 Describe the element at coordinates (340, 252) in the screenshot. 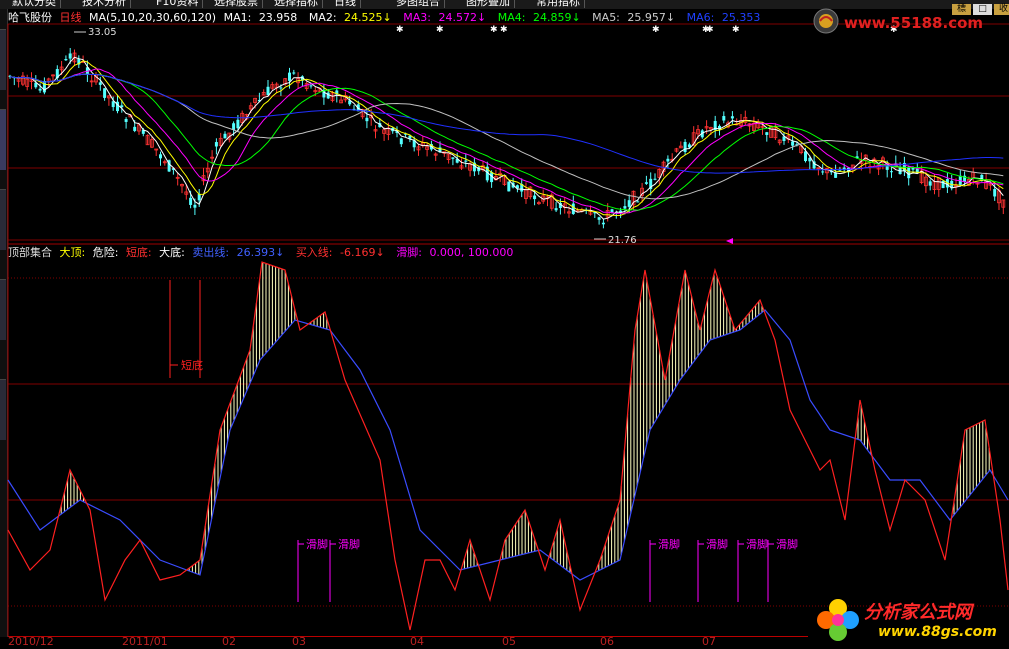

I see `buy-line-readout: 买入线: -6.169↓` at that location.